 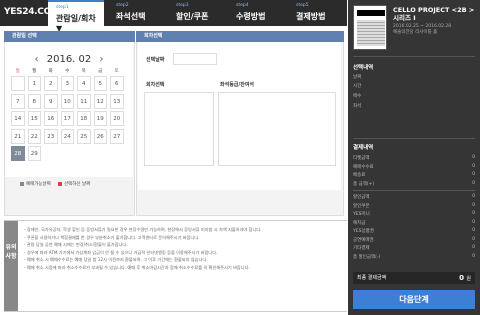 I want to click on selected-date-value, so click(x=195, y=59).